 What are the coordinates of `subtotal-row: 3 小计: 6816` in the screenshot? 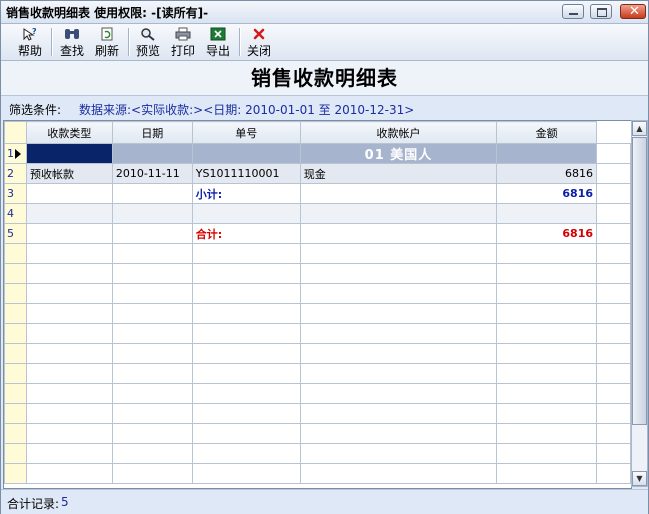 It's located at (317, 193).